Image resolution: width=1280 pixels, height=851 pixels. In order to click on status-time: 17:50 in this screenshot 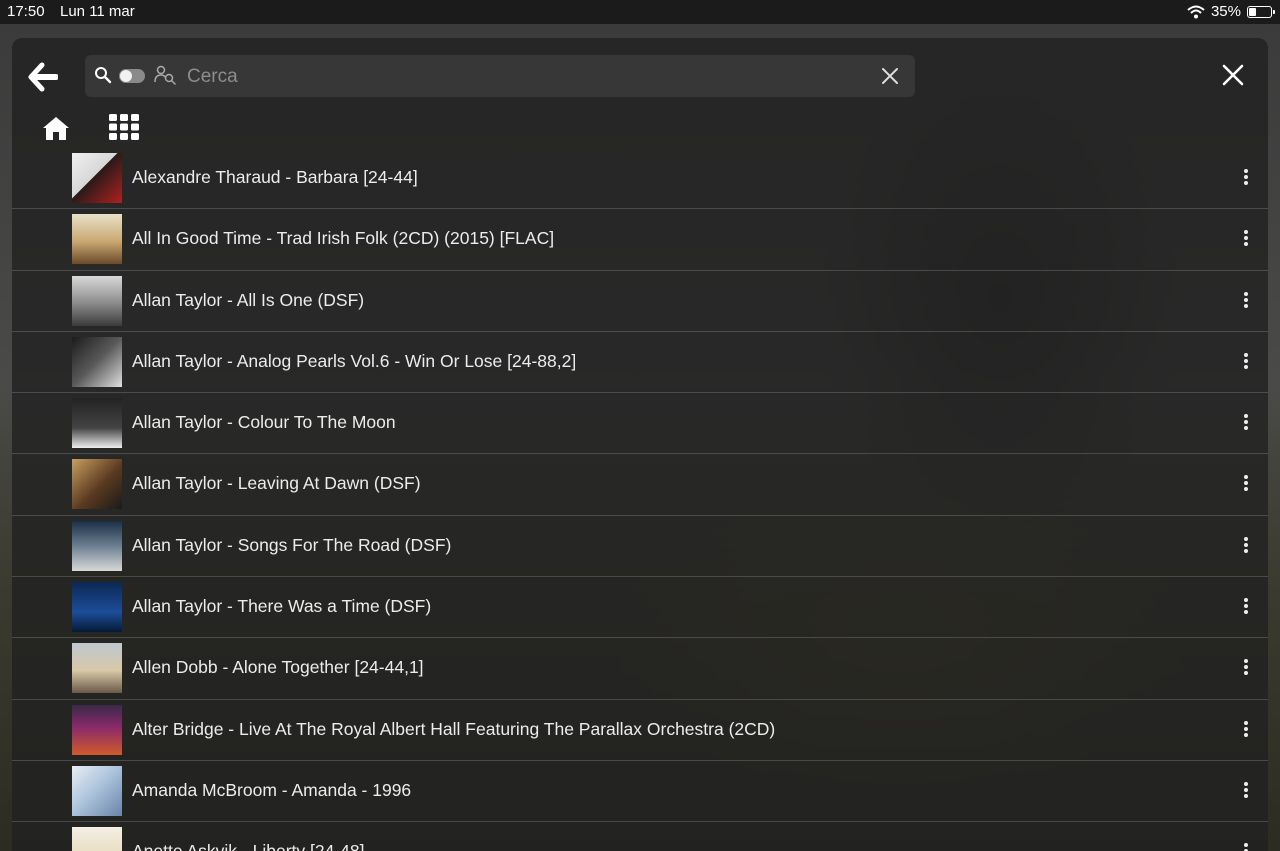, I will do `click(26, 11)`.